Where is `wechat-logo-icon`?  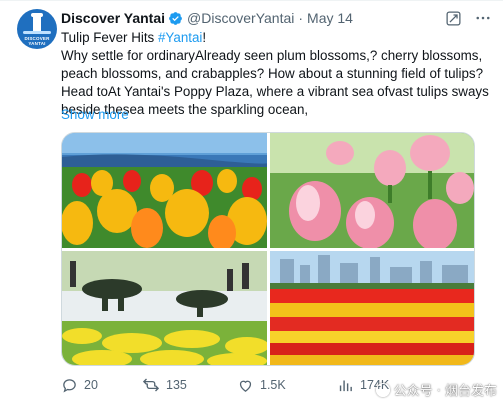
wechat-logo-icon is located at coordinates (382, 389).